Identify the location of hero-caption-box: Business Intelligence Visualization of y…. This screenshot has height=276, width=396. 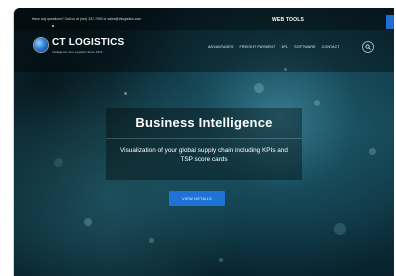
(204, 144).